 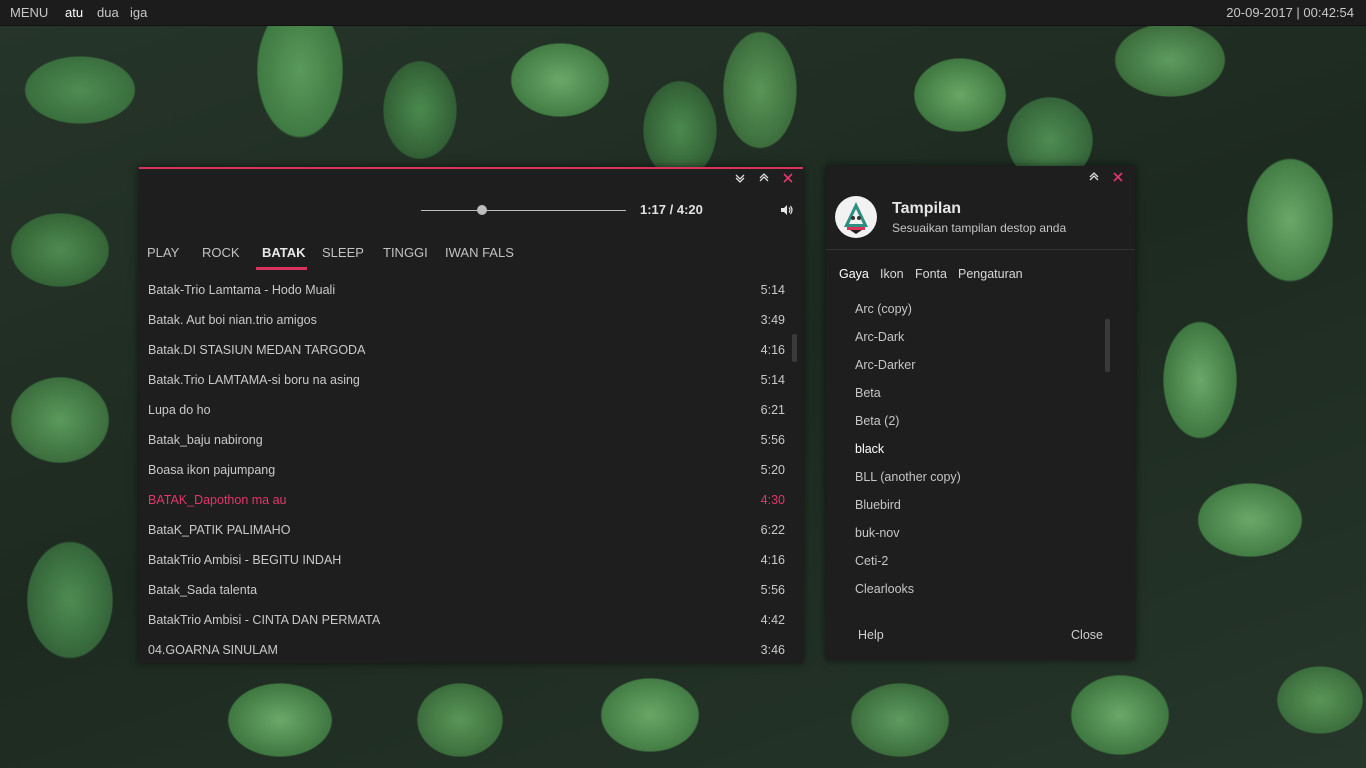 What do you see at coordinates (1290, 12) in the screenshot?
I see `clock: 20-09-2017 | 00:42:54` at bounding box center [1290, 12].